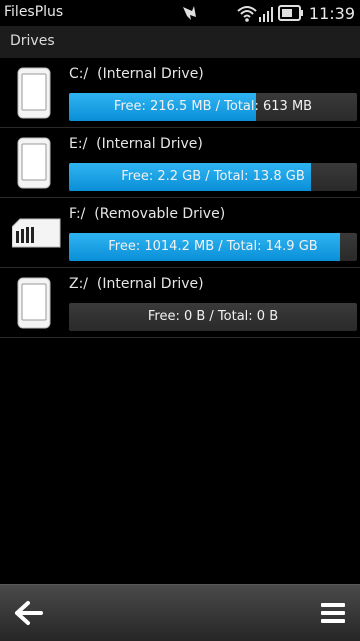 This screenshot has width=360, height=641. What do you see at coordinates (136, 284) in the screenshot?
I see `drive-name: Z:/ (Internal Drive)` at bounding box center [136, 284].